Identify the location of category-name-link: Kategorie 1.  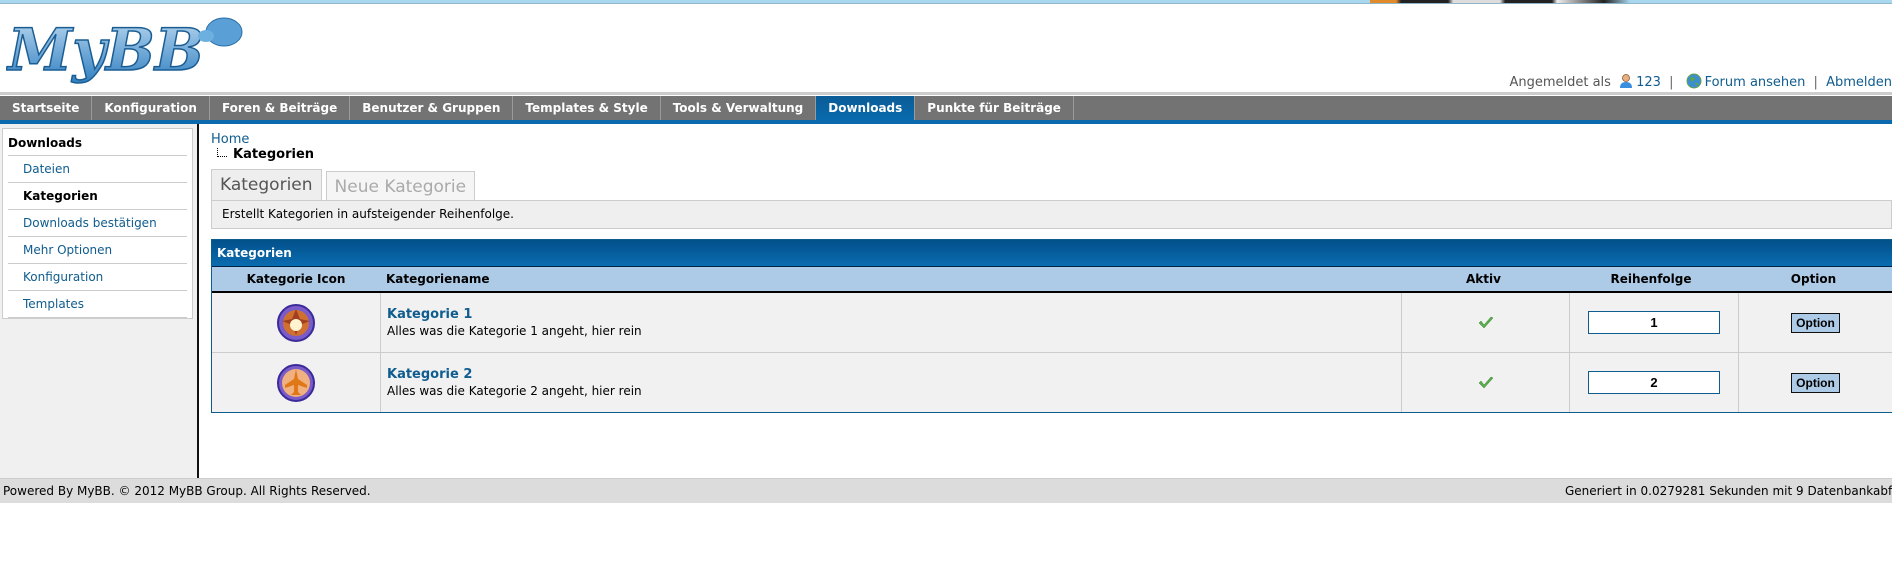
(429, 314).